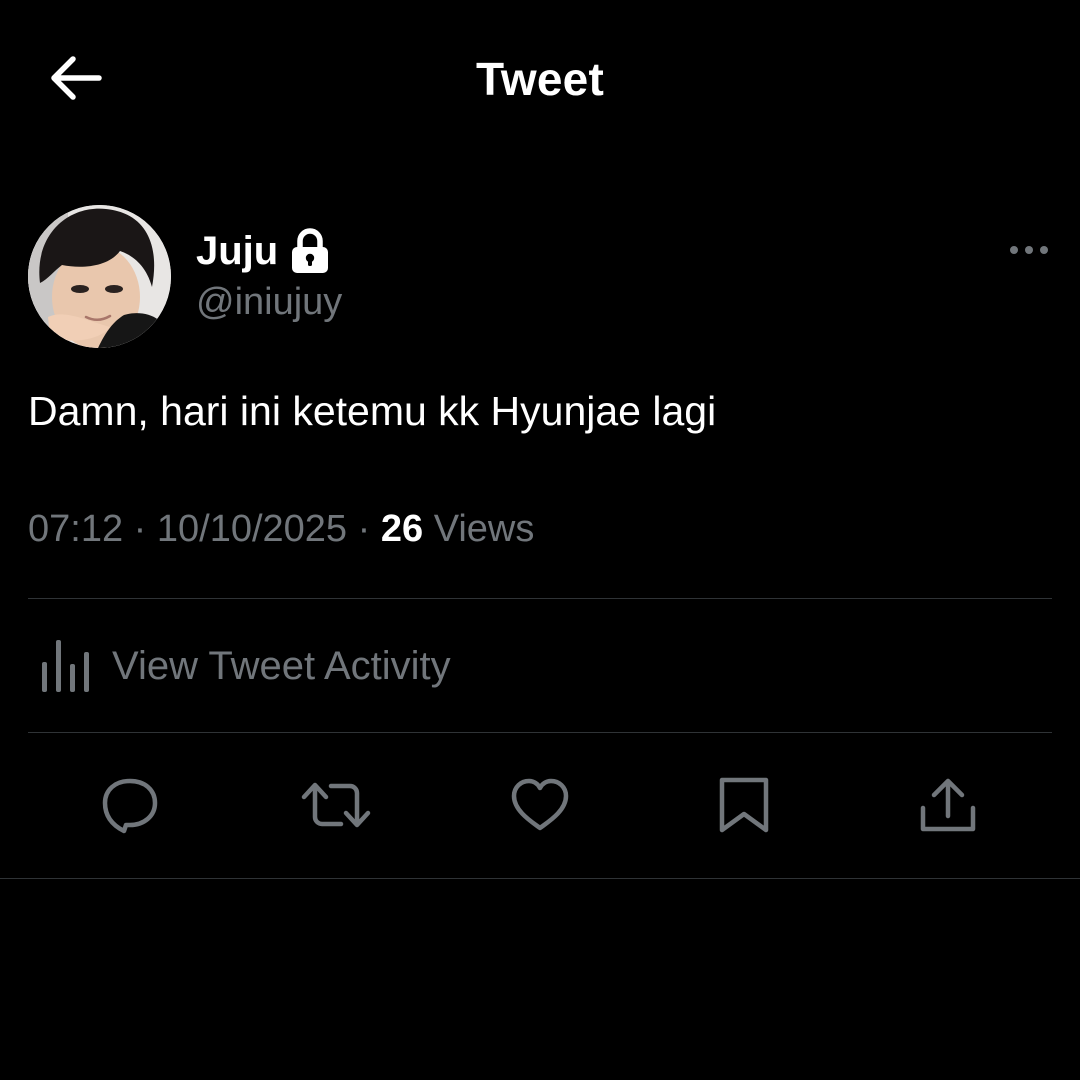 This screenshot has width=1080, height=1080. I want to click on tweet-actions-bar, so click(540, 809).